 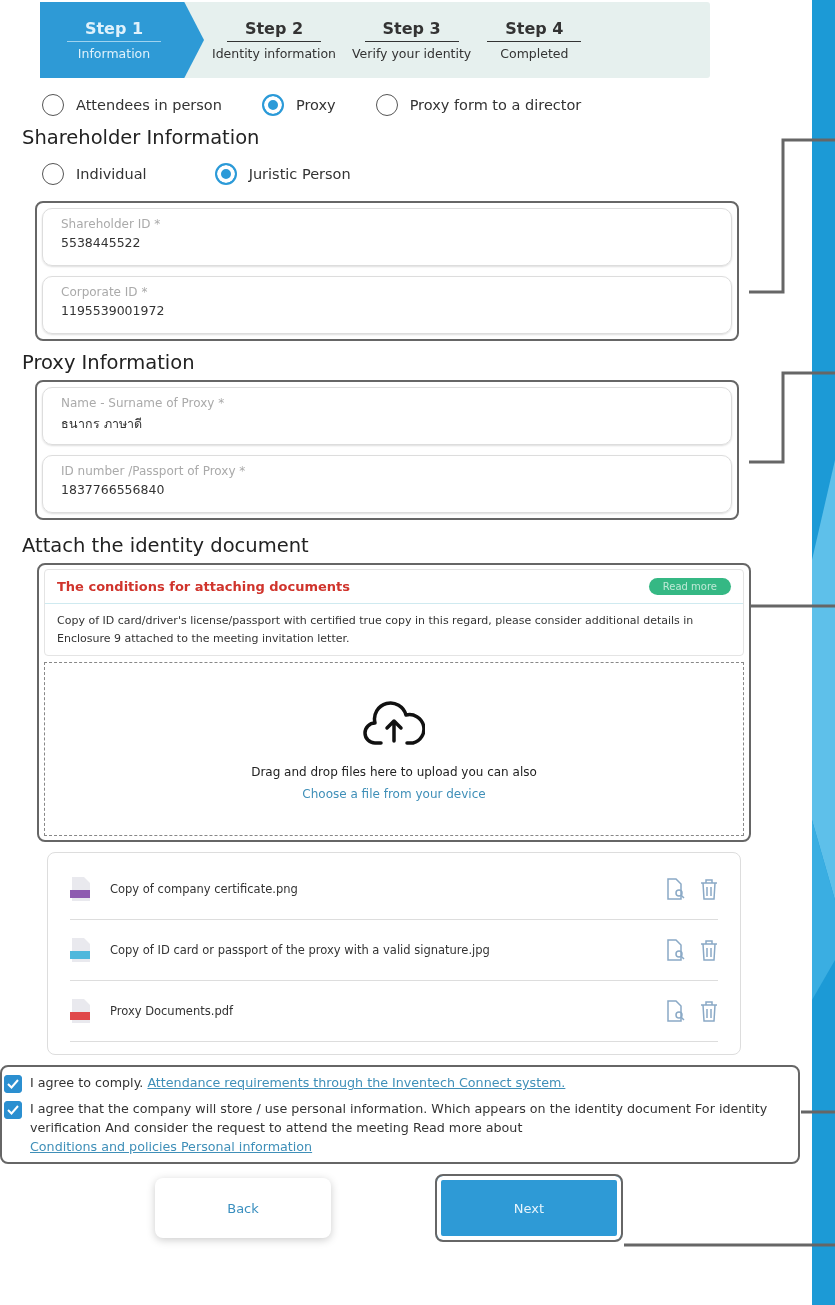 What do you see at coordinates (394, 794) in the screenshot?
I see `choose-file-link: Choose a file from your device` at bounding box center [394, 794].